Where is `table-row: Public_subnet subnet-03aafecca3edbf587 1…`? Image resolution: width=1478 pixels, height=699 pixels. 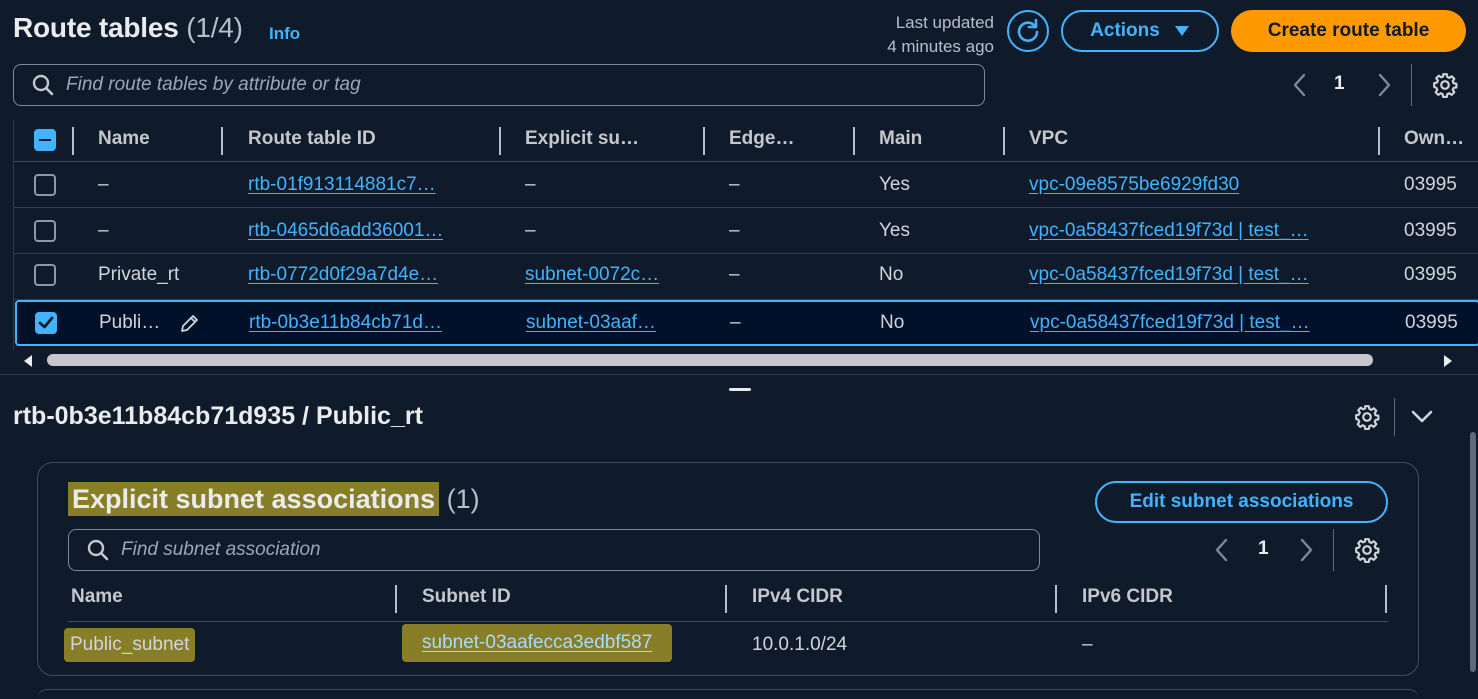 table-row: Public_subnet subnet-03aafecca3edbf587 1… is located at coordinates (726, 644).